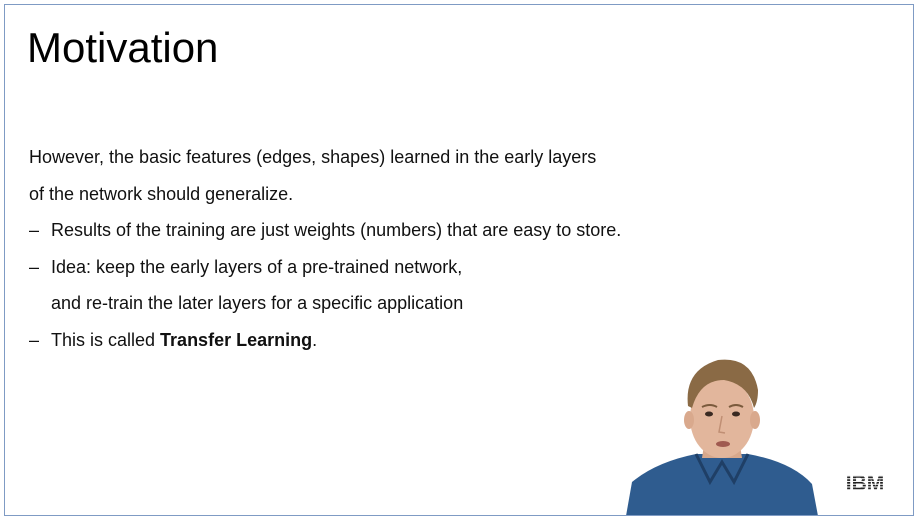 Image resolution: width=918 pixels, height=520 pixels. I want to click on ibm-logo-text: IBM, so click(865, 482).